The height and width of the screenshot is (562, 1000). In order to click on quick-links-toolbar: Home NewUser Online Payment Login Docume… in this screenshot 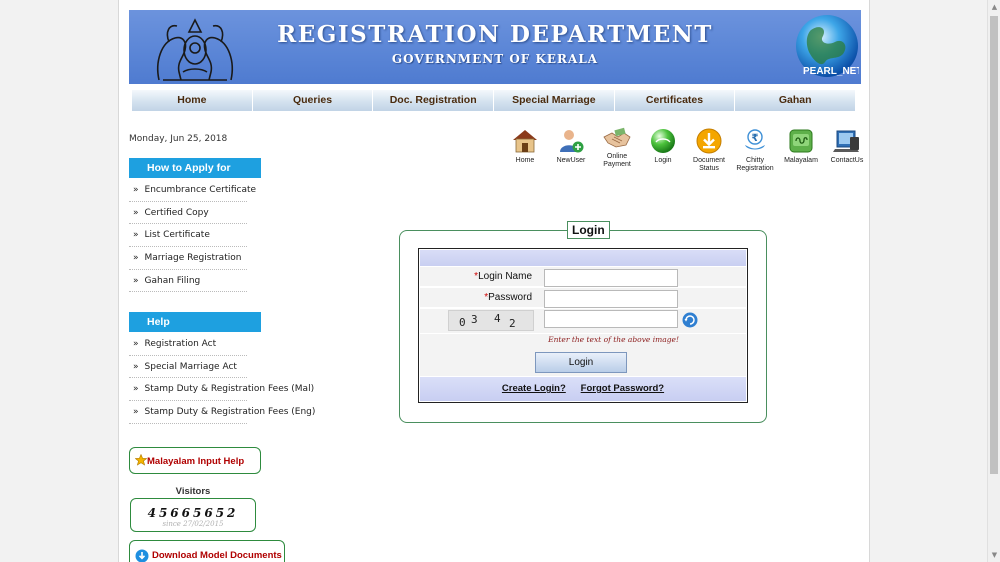, I will do `click(686, 152)`.